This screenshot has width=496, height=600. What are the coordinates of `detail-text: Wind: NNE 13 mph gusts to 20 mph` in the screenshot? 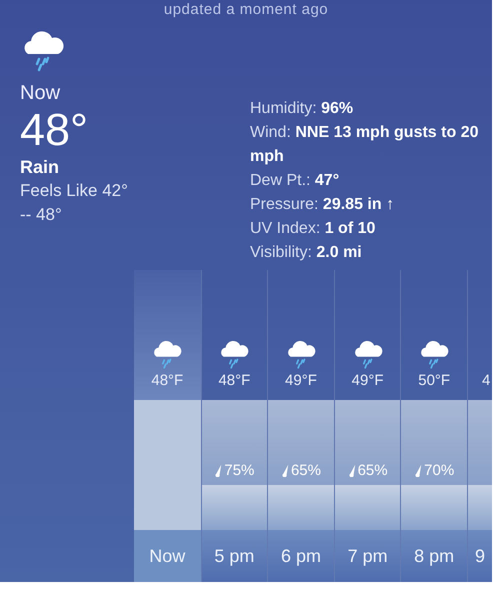 It's located at (365, 145).